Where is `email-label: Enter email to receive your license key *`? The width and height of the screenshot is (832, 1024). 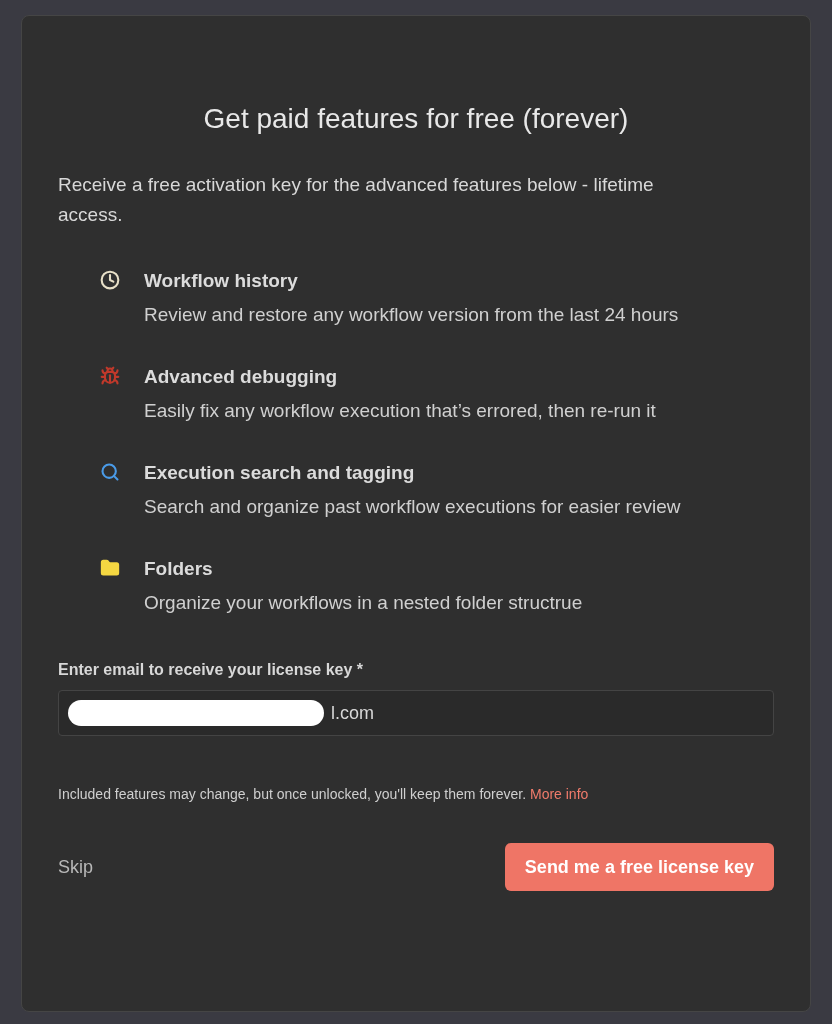
email-label: Enter email to receive your license key * is located at coordinates (211, 670).